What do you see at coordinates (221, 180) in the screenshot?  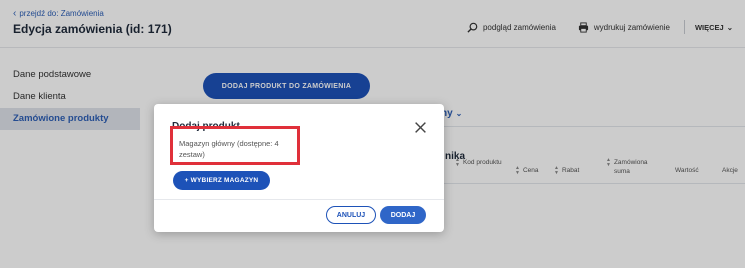 I see `choose-warehouse-button: + WYBIERZ MAGAZYN` at bounding box center [221, 180].